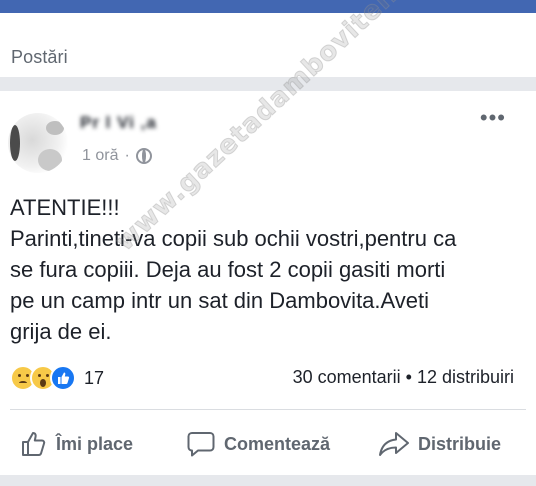  Describe the element at coordinates (95, 443) in the screenshot. I see `like-label: Îmi place` at that location.